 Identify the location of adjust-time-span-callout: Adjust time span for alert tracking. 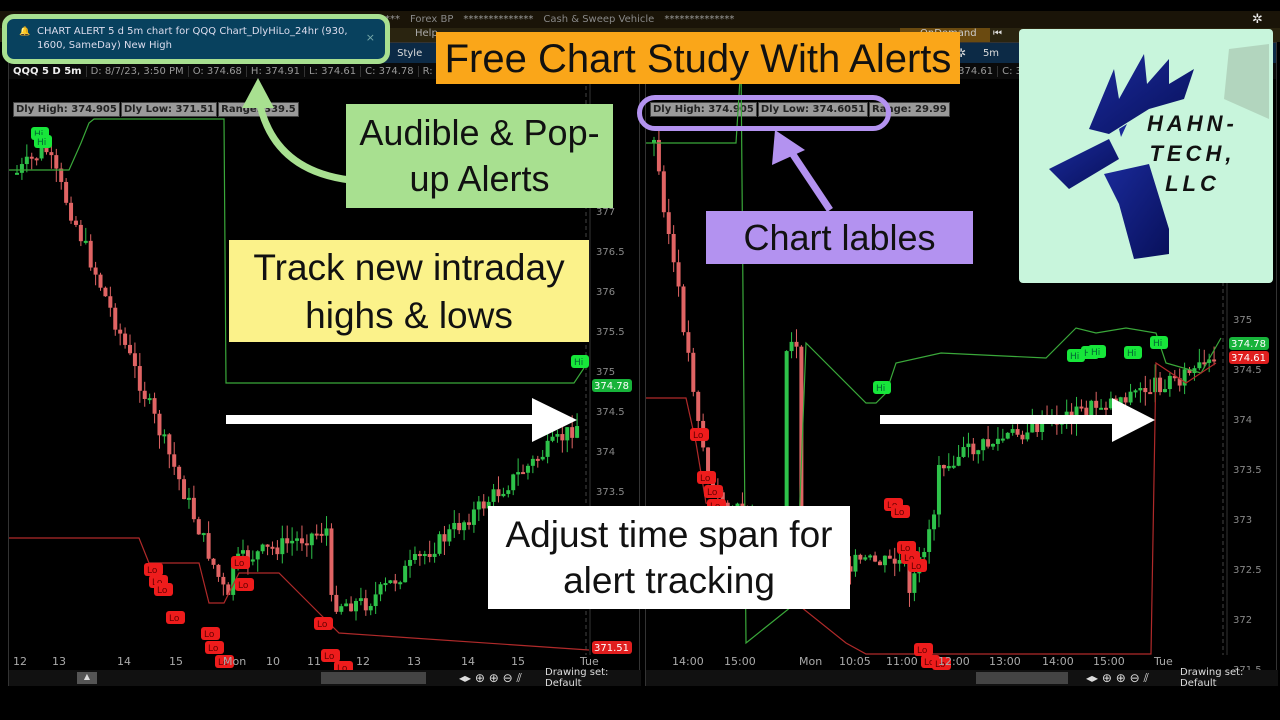
(669, 557).